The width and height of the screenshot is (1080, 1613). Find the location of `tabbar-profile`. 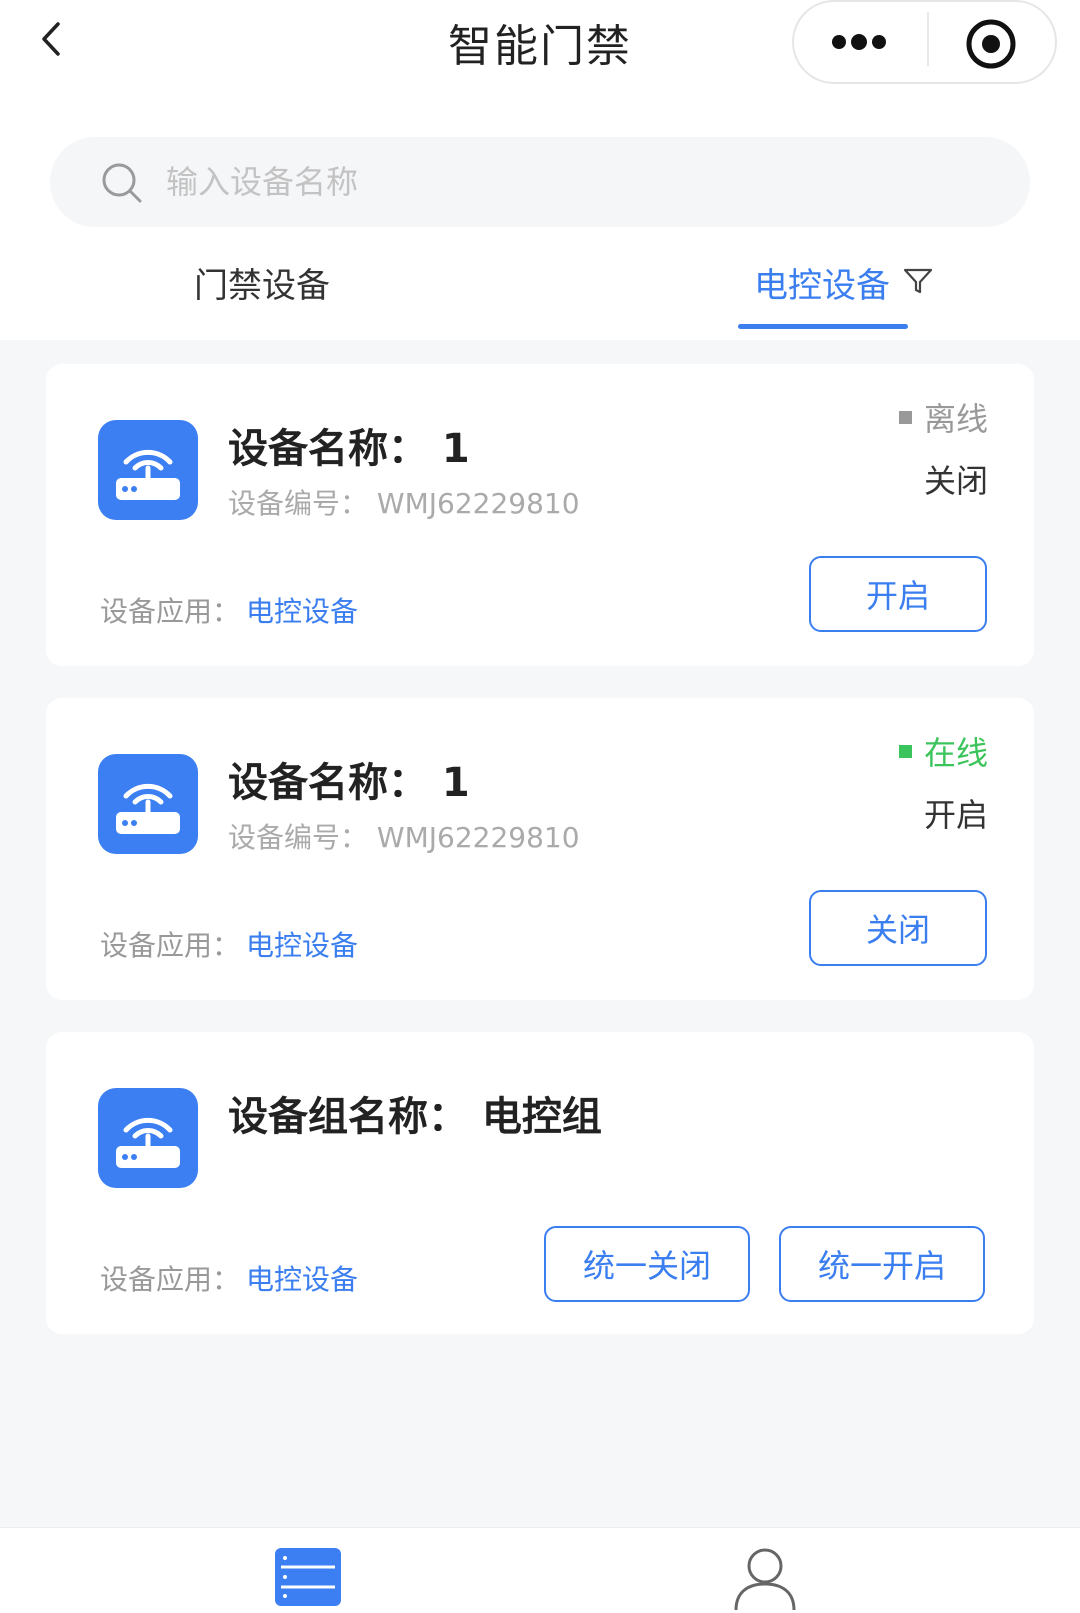

tabbar-profile is located at coordinates (765, 1577).